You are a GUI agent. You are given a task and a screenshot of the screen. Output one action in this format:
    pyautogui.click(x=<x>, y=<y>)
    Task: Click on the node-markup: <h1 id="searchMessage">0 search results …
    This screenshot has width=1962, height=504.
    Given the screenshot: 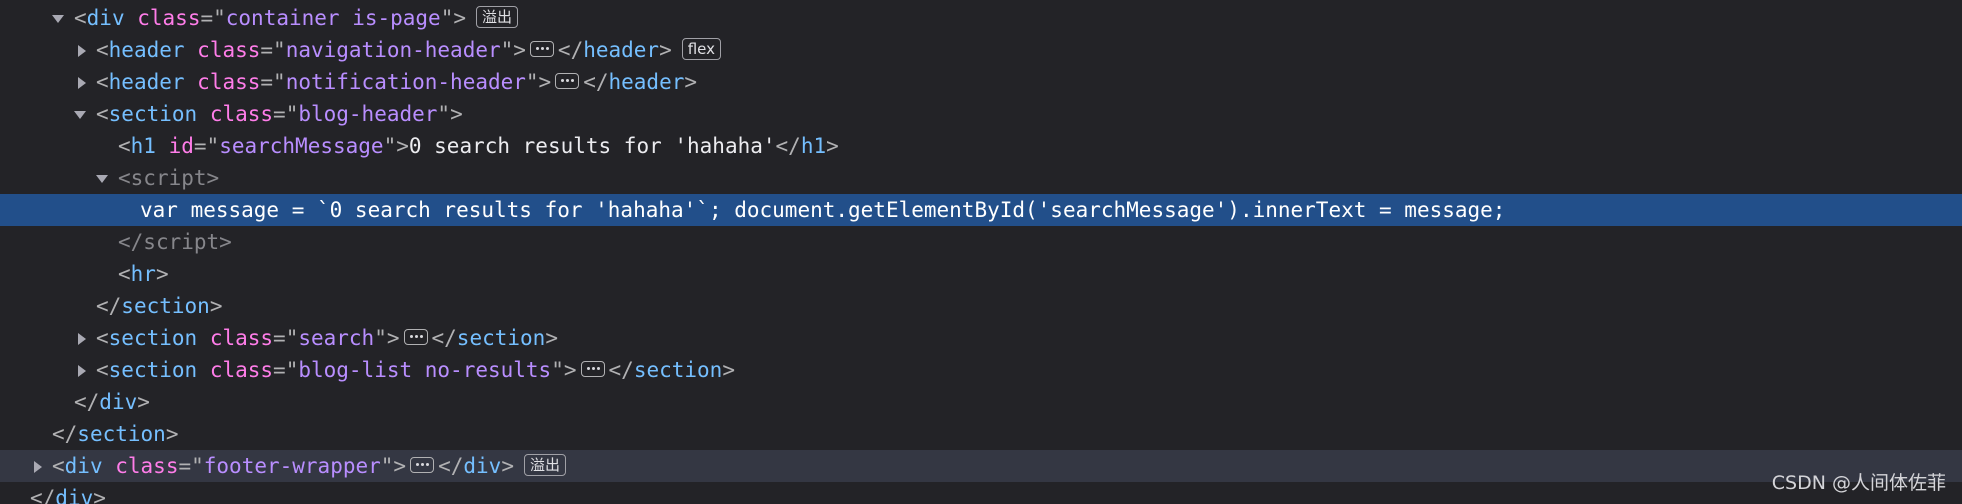 What is the action you would take?
    pyautogui.click(x=478, y=146)
    